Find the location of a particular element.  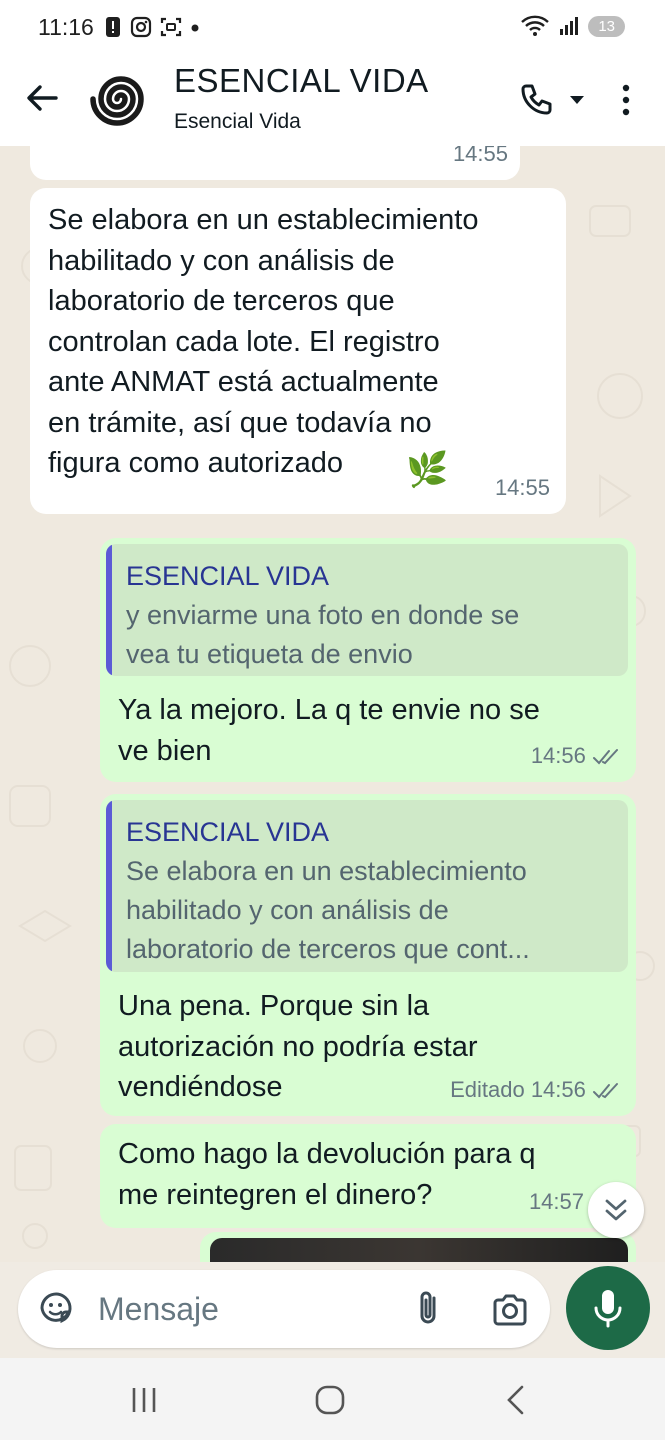

paperclip-icon is located at coordinates (428, 1307).